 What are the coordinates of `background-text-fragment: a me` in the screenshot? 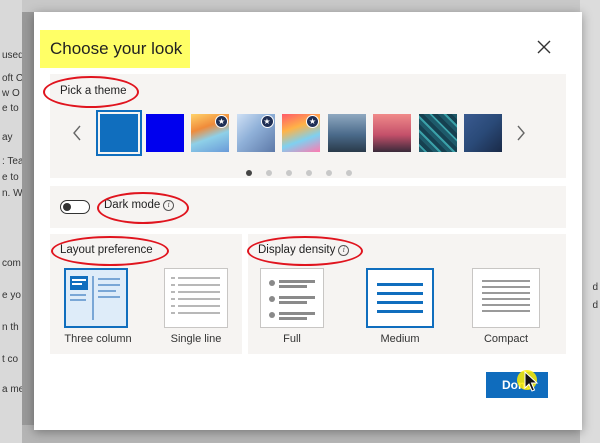 It's located at (12, 389).